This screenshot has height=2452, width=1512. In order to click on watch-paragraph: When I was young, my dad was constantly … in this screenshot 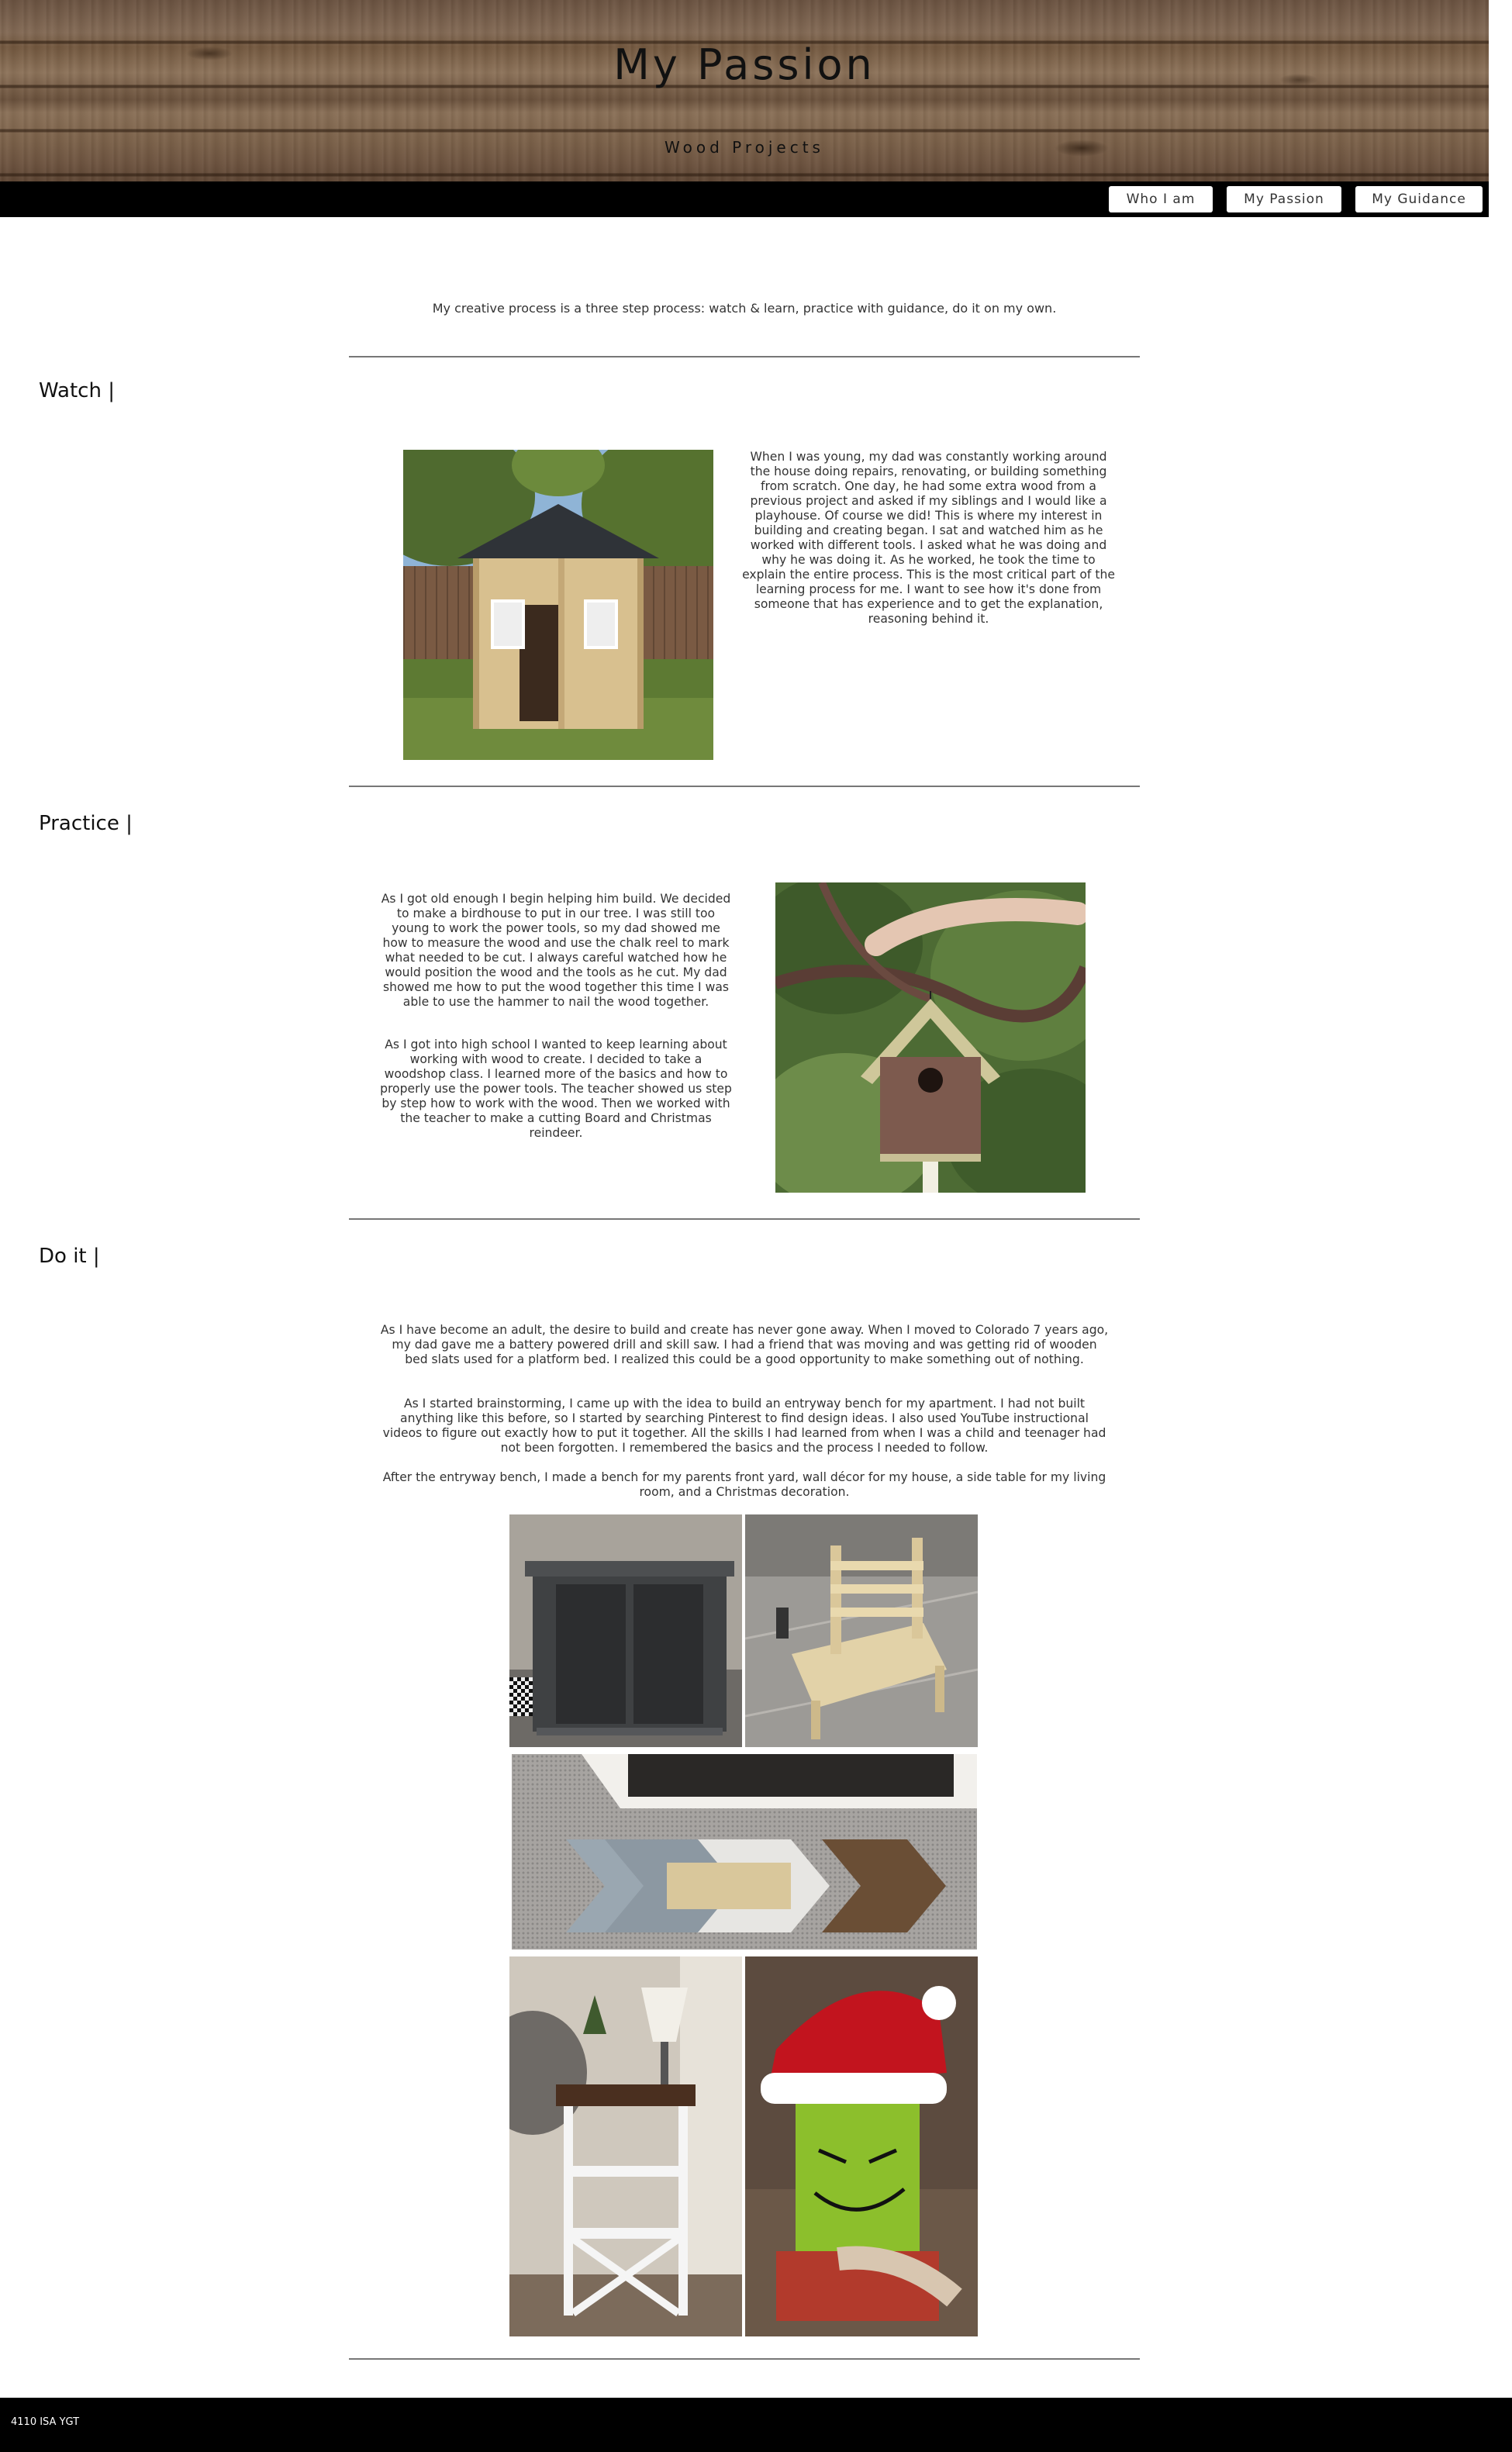, I will do `click(928, 538)`.